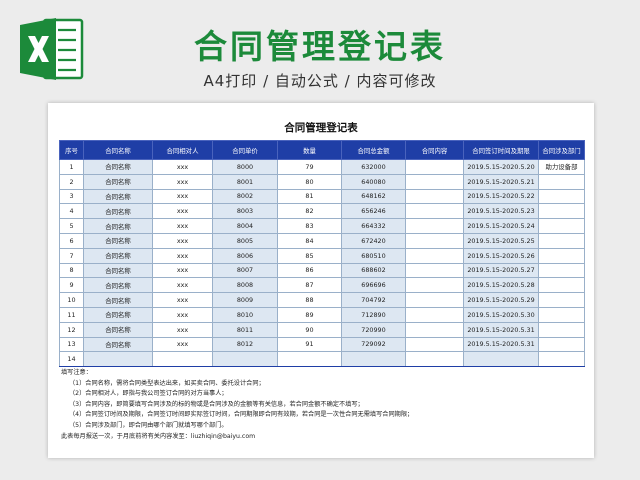 The width and height of the screenshot is (640, 480). I want to click on table-cell: 9, so click(71, 285).